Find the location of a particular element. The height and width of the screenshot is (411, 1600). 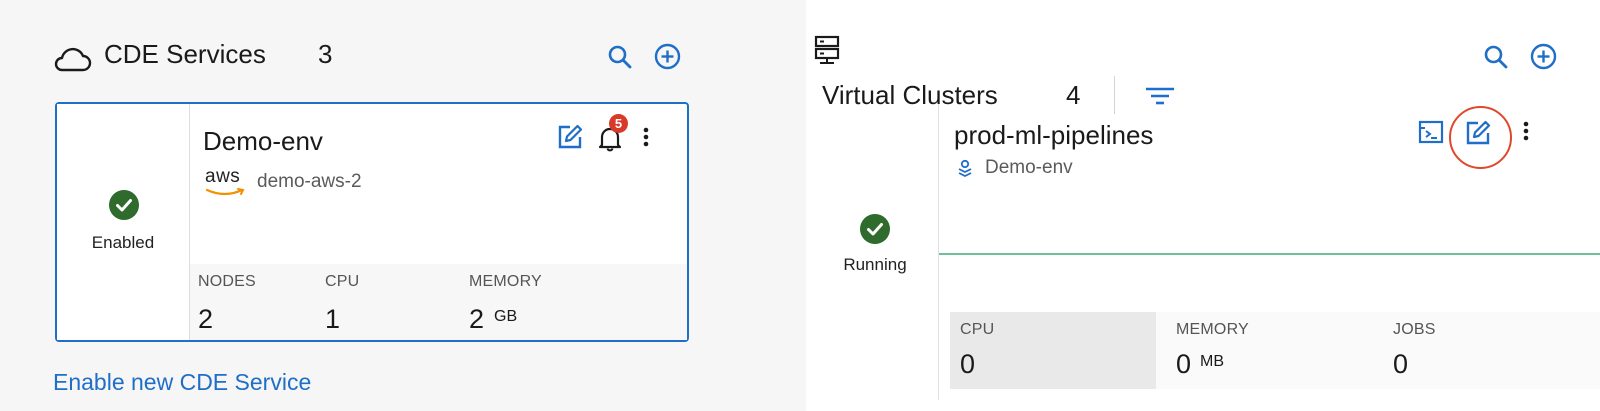

service-environment: demo-aws-2 is located at coordinates (309, 181).